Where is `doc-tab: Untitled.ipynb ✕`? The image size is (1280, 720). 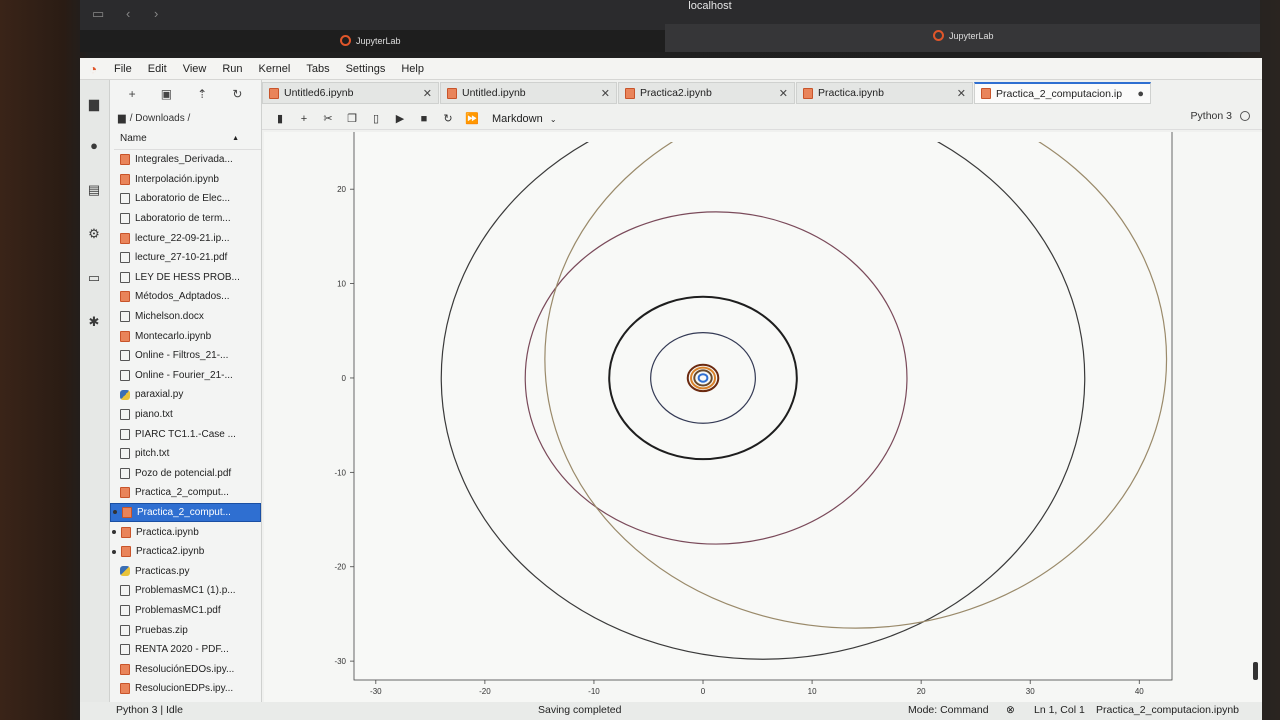
doc-tab: Untitled.ipynb ✕ is located at coordinates (528, 93).